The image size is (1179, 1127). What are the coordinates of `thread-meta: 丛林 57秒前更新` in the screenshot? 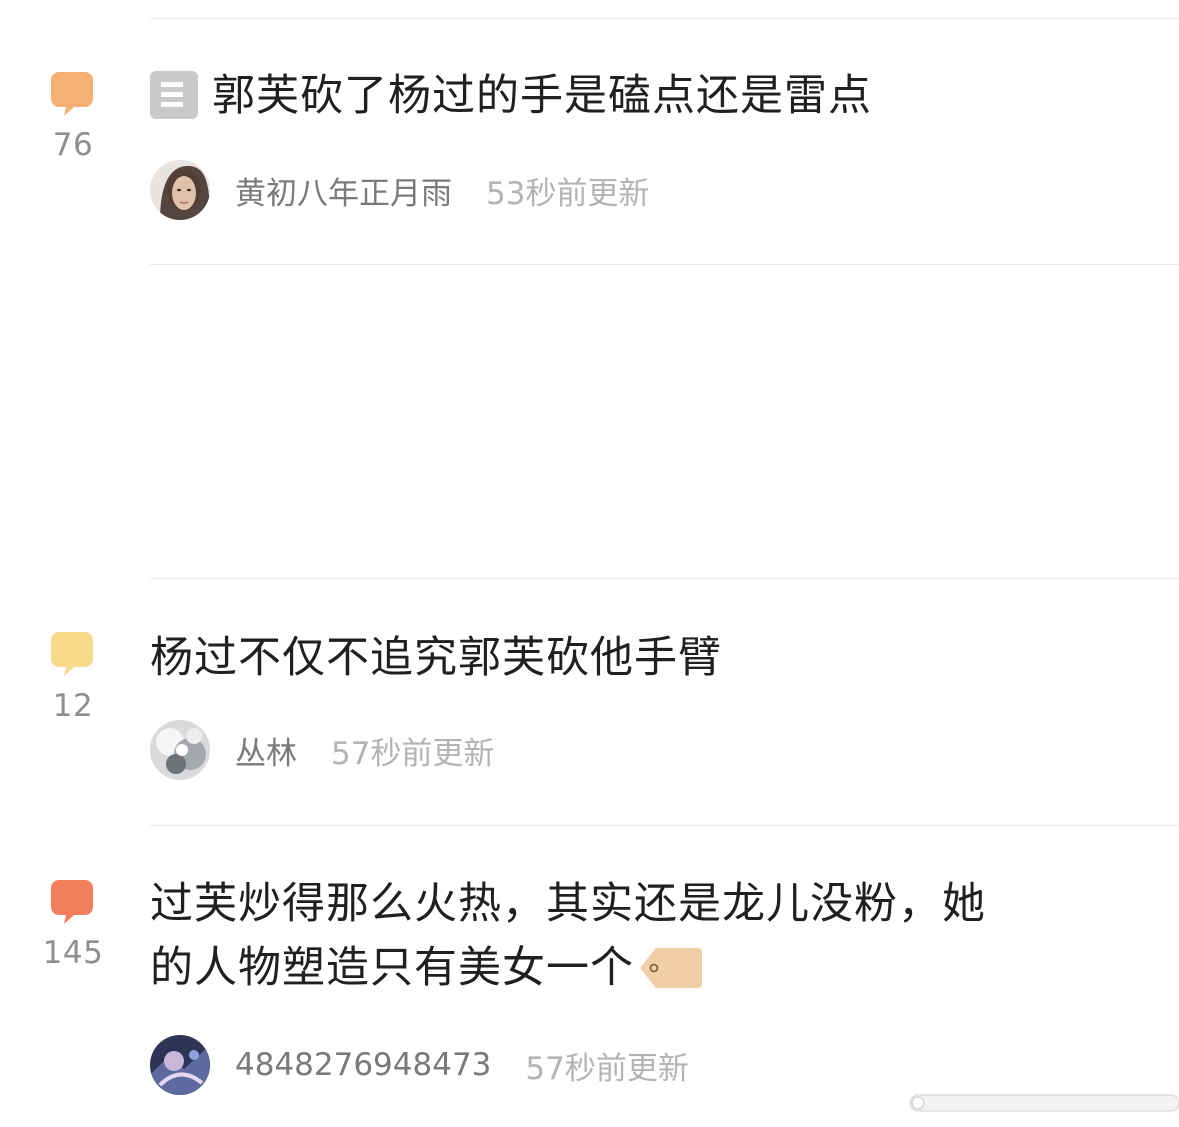 It's located at (322, 750).